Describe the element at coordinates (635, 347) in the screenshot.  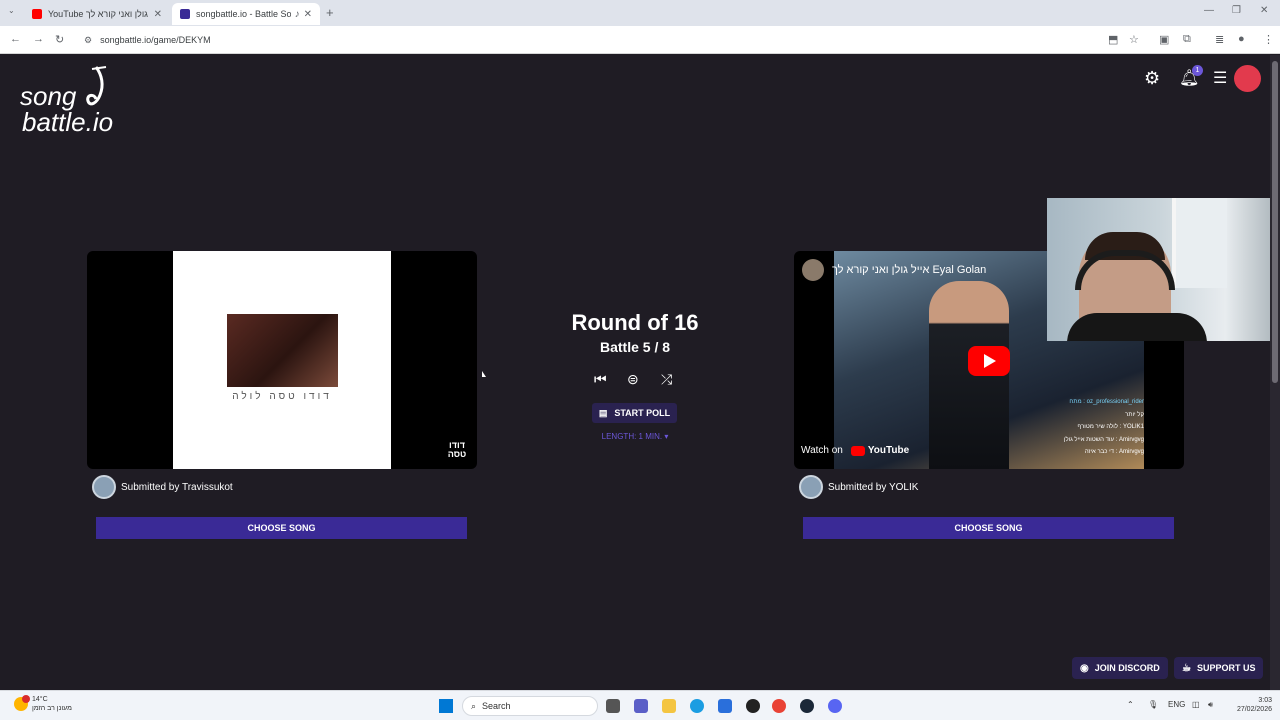
I see `battle-counter: Battle 5 / 8` at that location.